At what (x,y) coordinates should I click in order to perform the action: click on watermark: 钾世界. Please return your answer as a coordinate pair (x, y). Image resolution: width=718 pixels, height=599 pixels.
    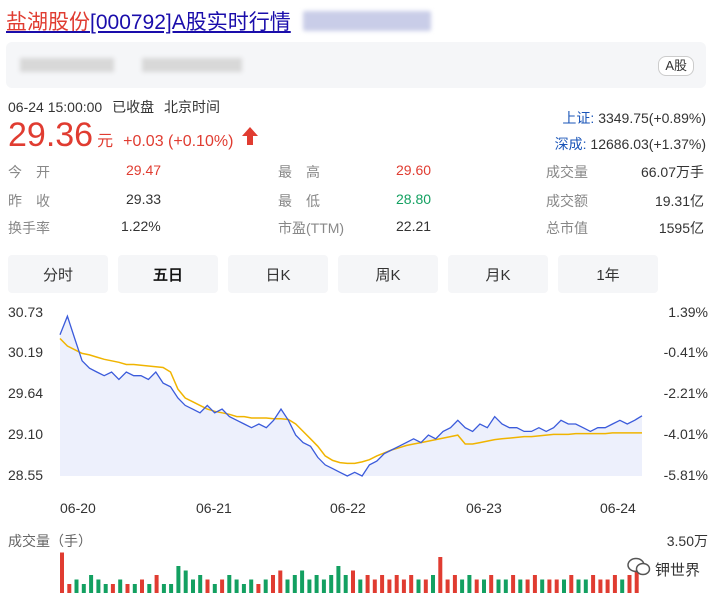
    Looking at the image, I should click on (663, 569).